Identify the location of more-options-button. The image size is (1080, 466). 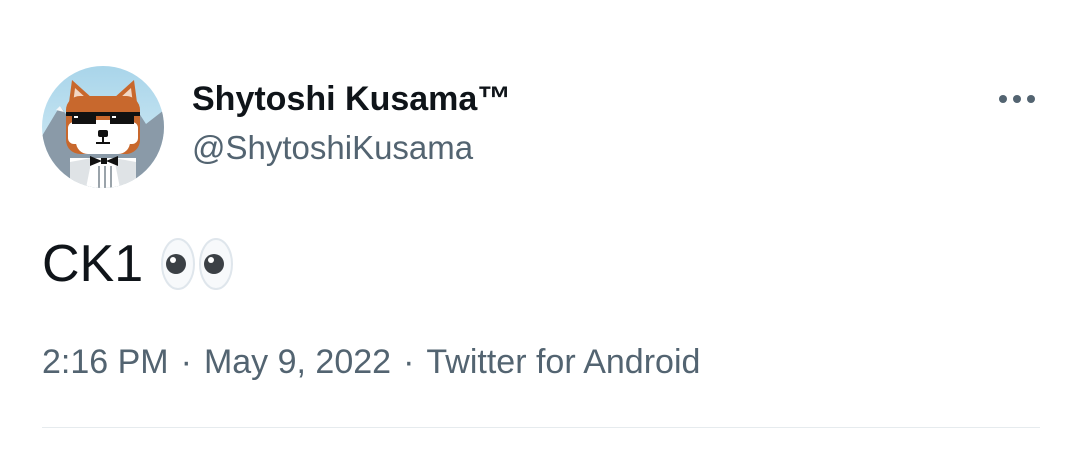
(1017, 99).